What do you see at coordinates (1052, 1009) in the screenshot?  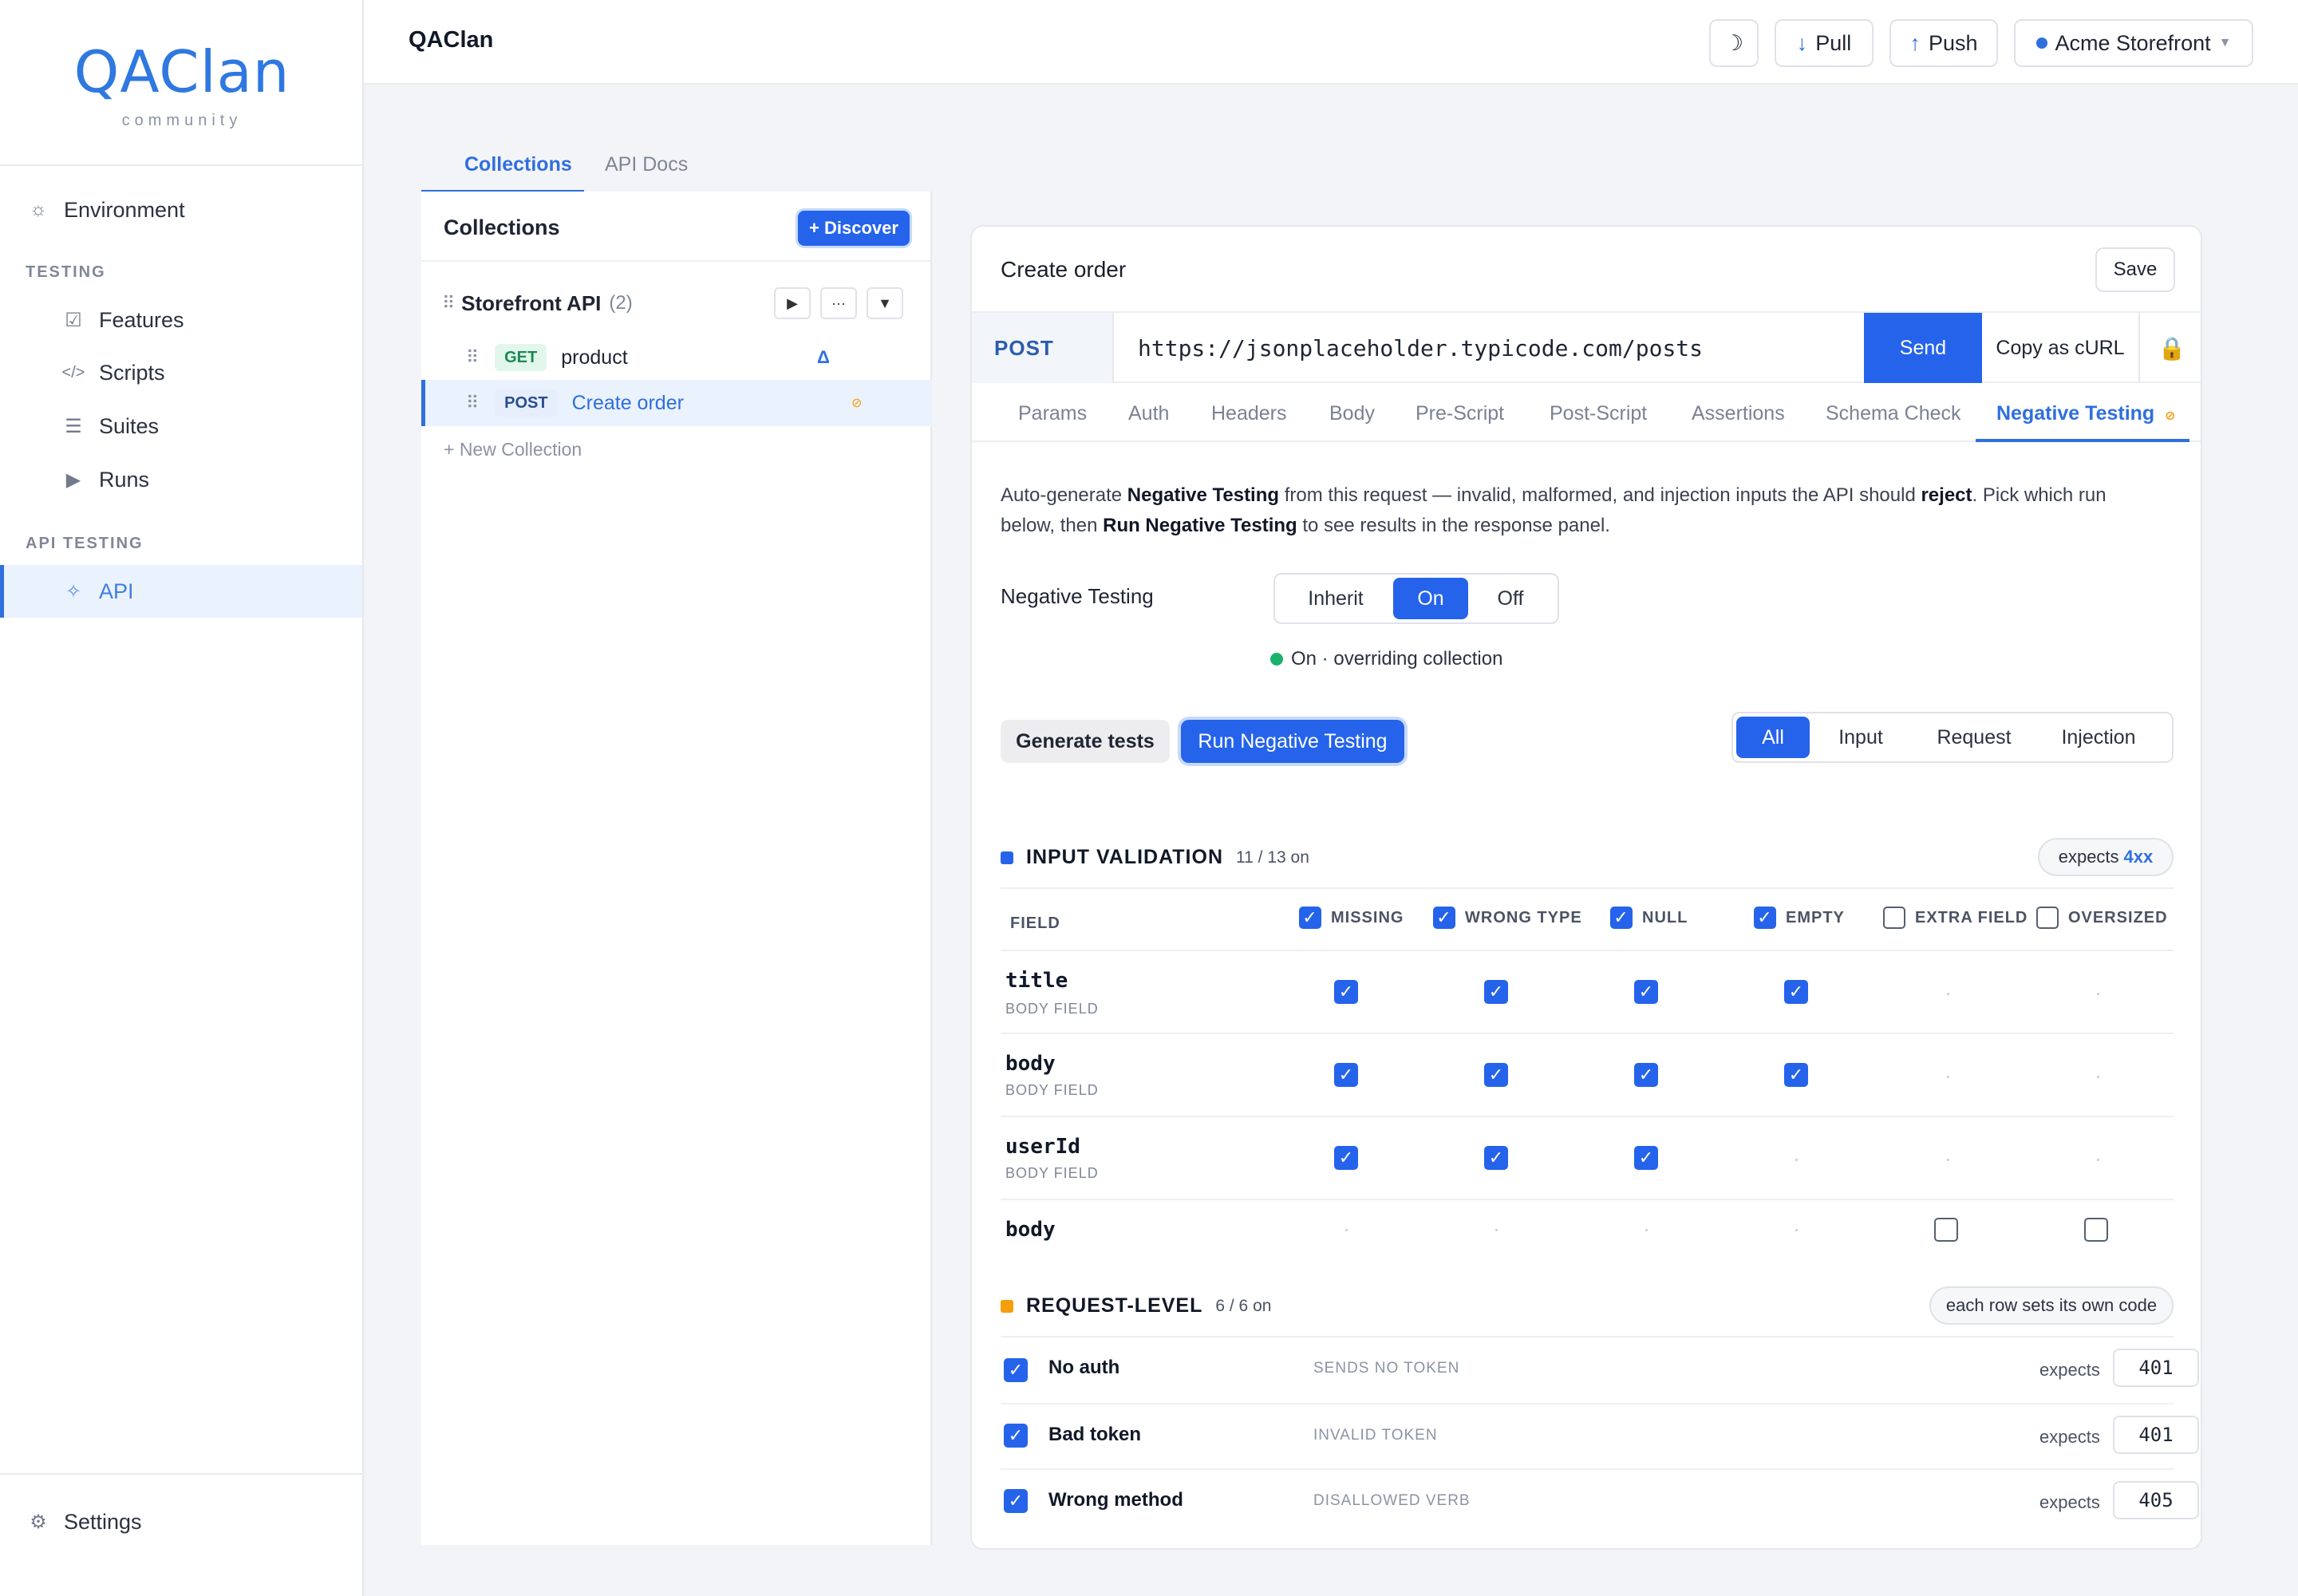 I see `field-type: BODY FIELD` at bounding box center [1052, 1009].